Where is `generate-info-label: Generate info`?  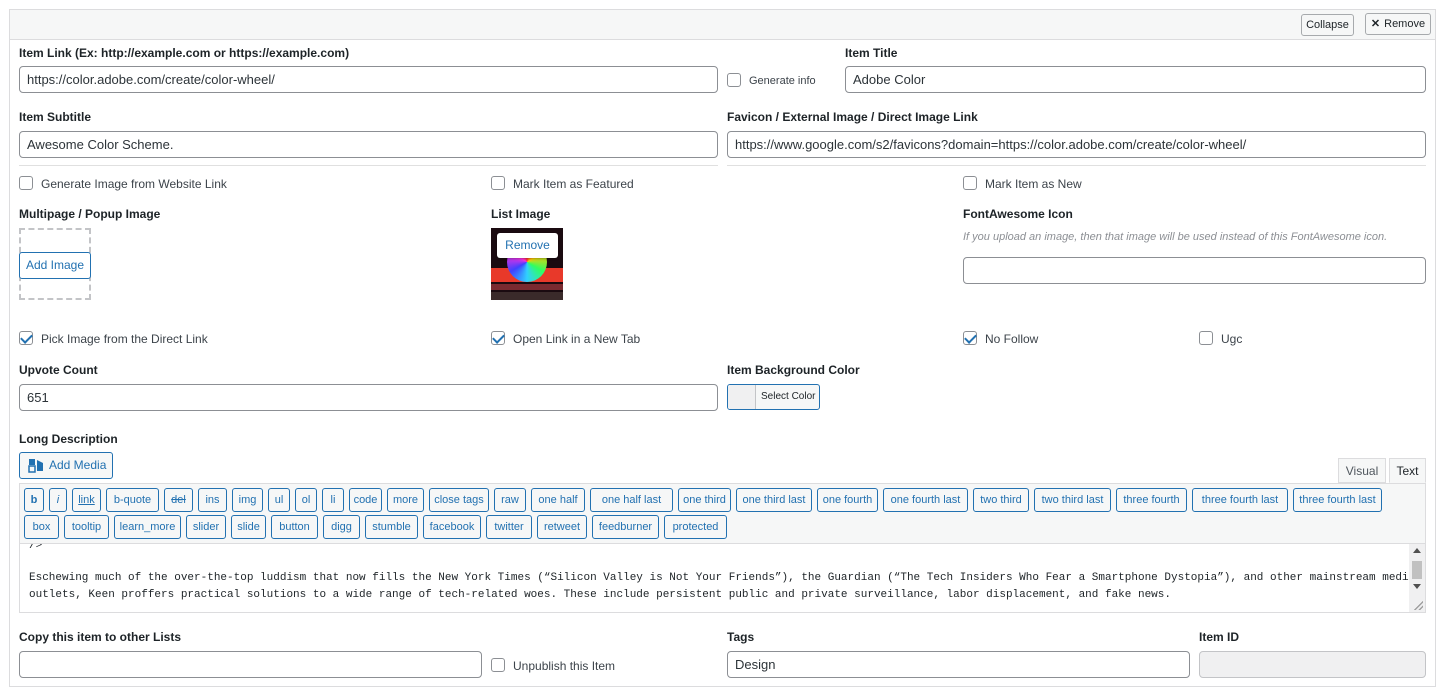
generate-info-label: Generate info is located at coordinates (782, 81).